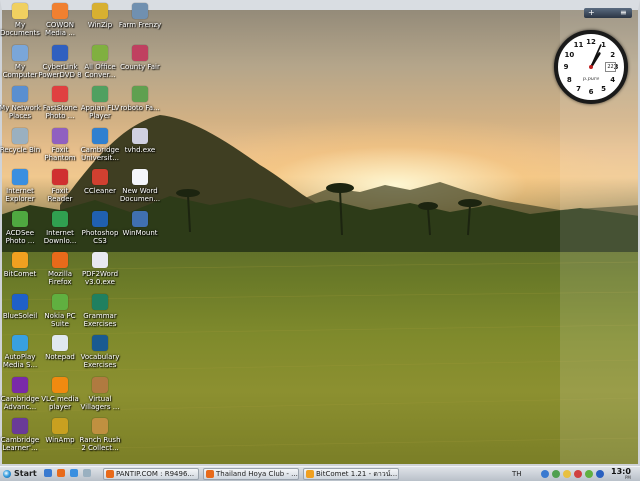 The height and width of the screenshot is (481, 640). Describe the element at coordinates (100, 94) in the screenshot. I see `flv-player-icon` at that location.